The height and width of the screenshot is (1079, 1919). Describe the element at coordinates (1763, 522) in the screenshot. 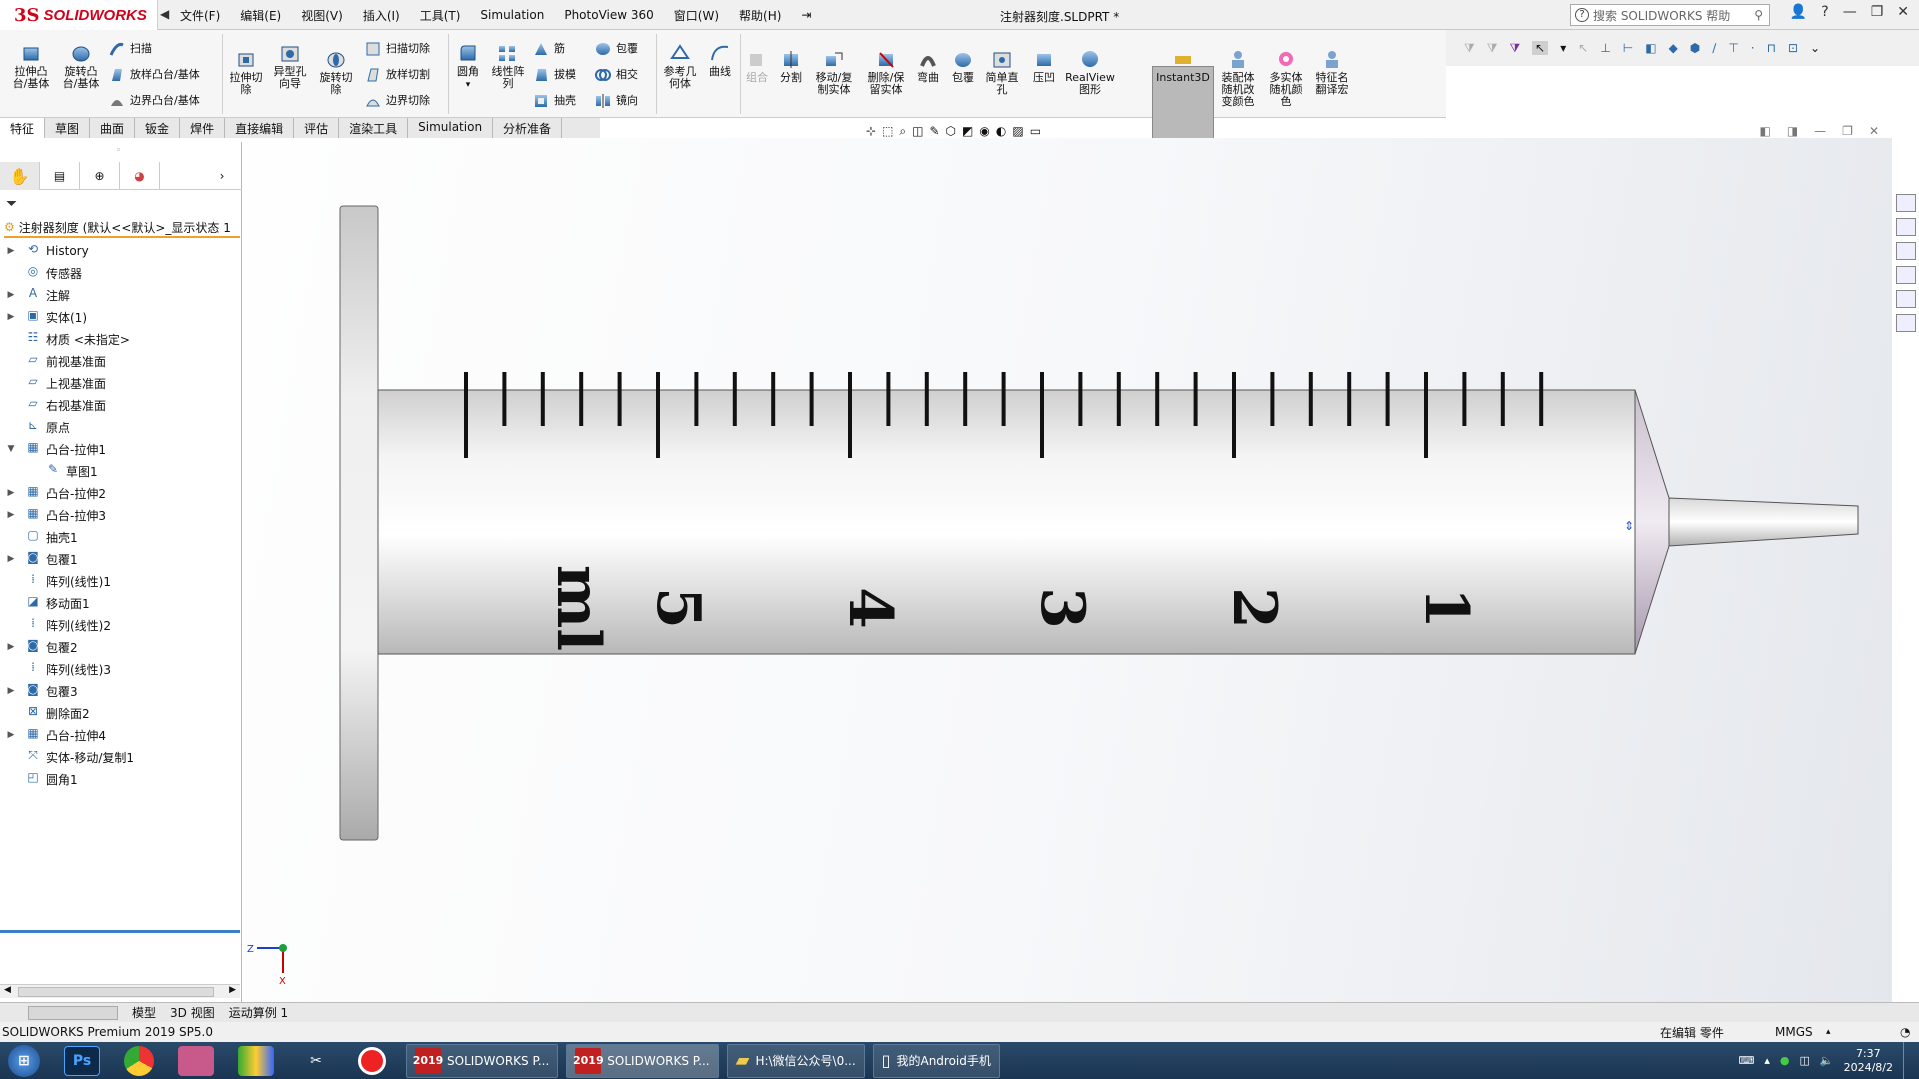

I see `syringe-nozzle` at that location.